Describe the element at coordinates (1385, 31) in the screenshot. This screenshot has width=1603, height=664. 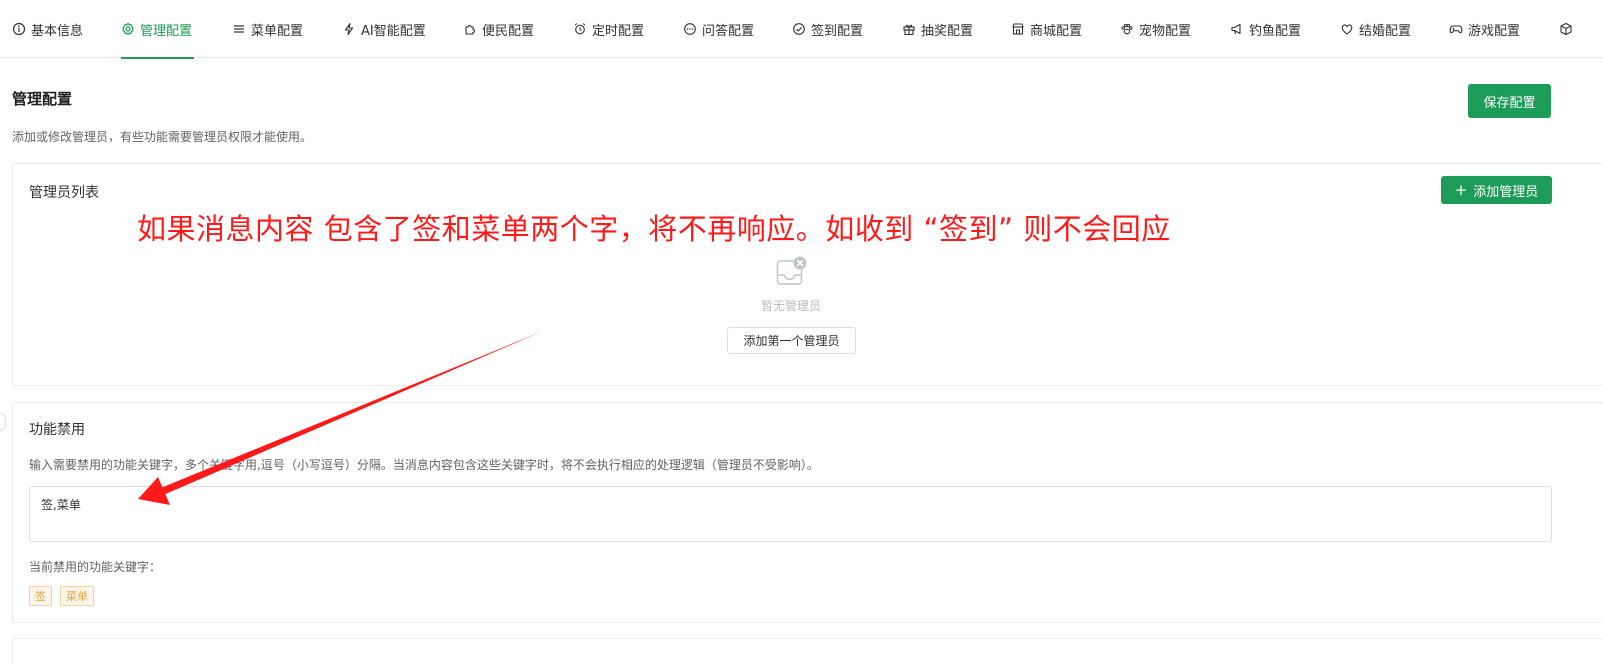
I see `tab-label: 结婚配置` at that location.